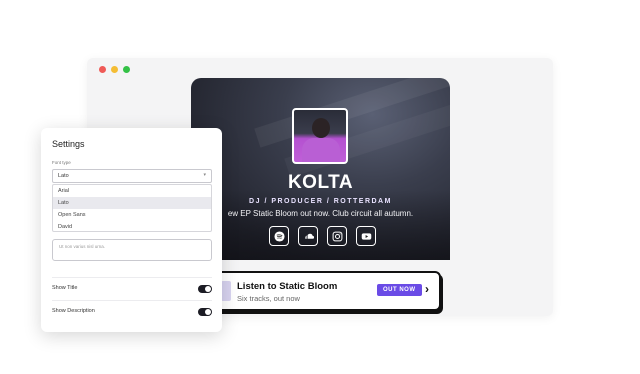 This screenshot has width=640, height=374. What do you see at coordinates (132, 227) in the screenshot?
I see `font-option-david: David` at bounding box center [132, 227].